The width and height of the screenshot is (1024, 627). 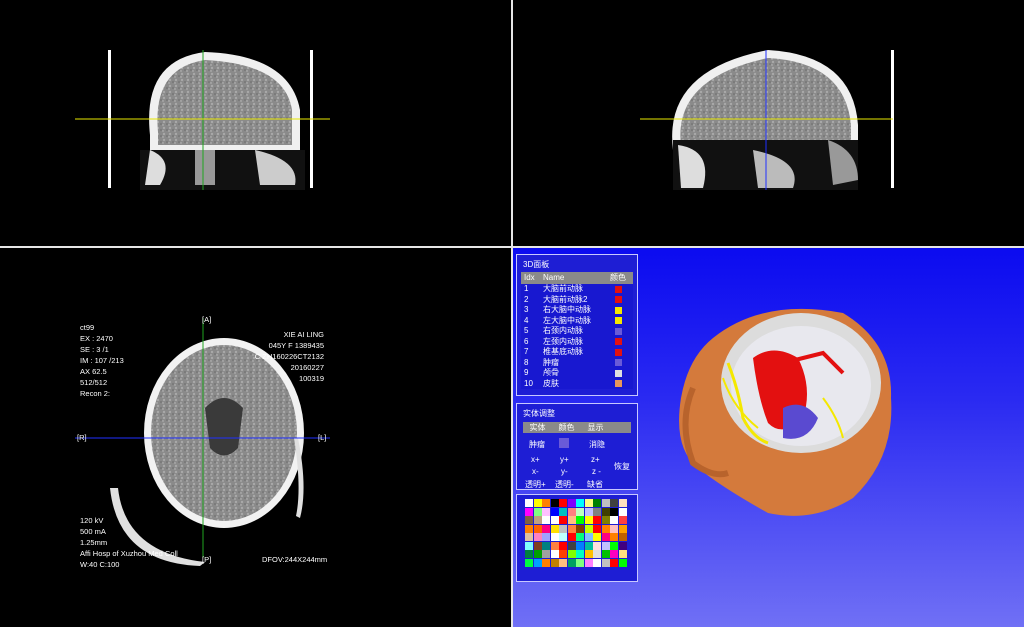 I want to click on entity-color-swatch, so click(x=564, y=443).